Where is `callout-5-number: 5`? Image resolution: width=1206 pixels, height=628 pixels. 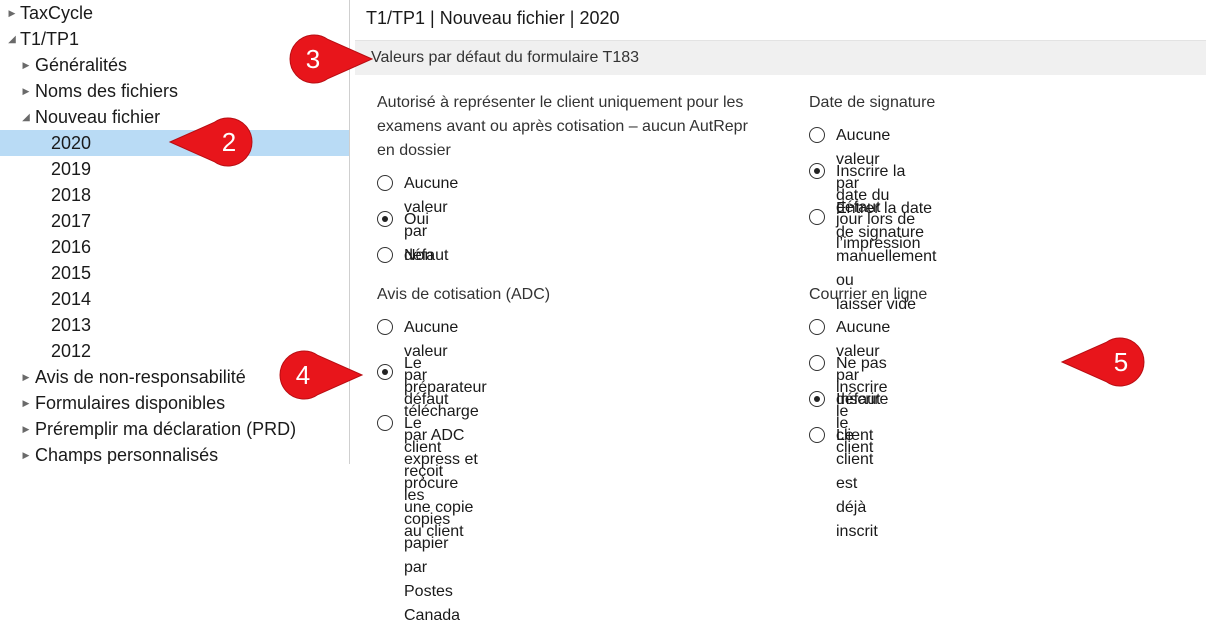
callout-5-number: 5 is located at coordinates (1121, 362).